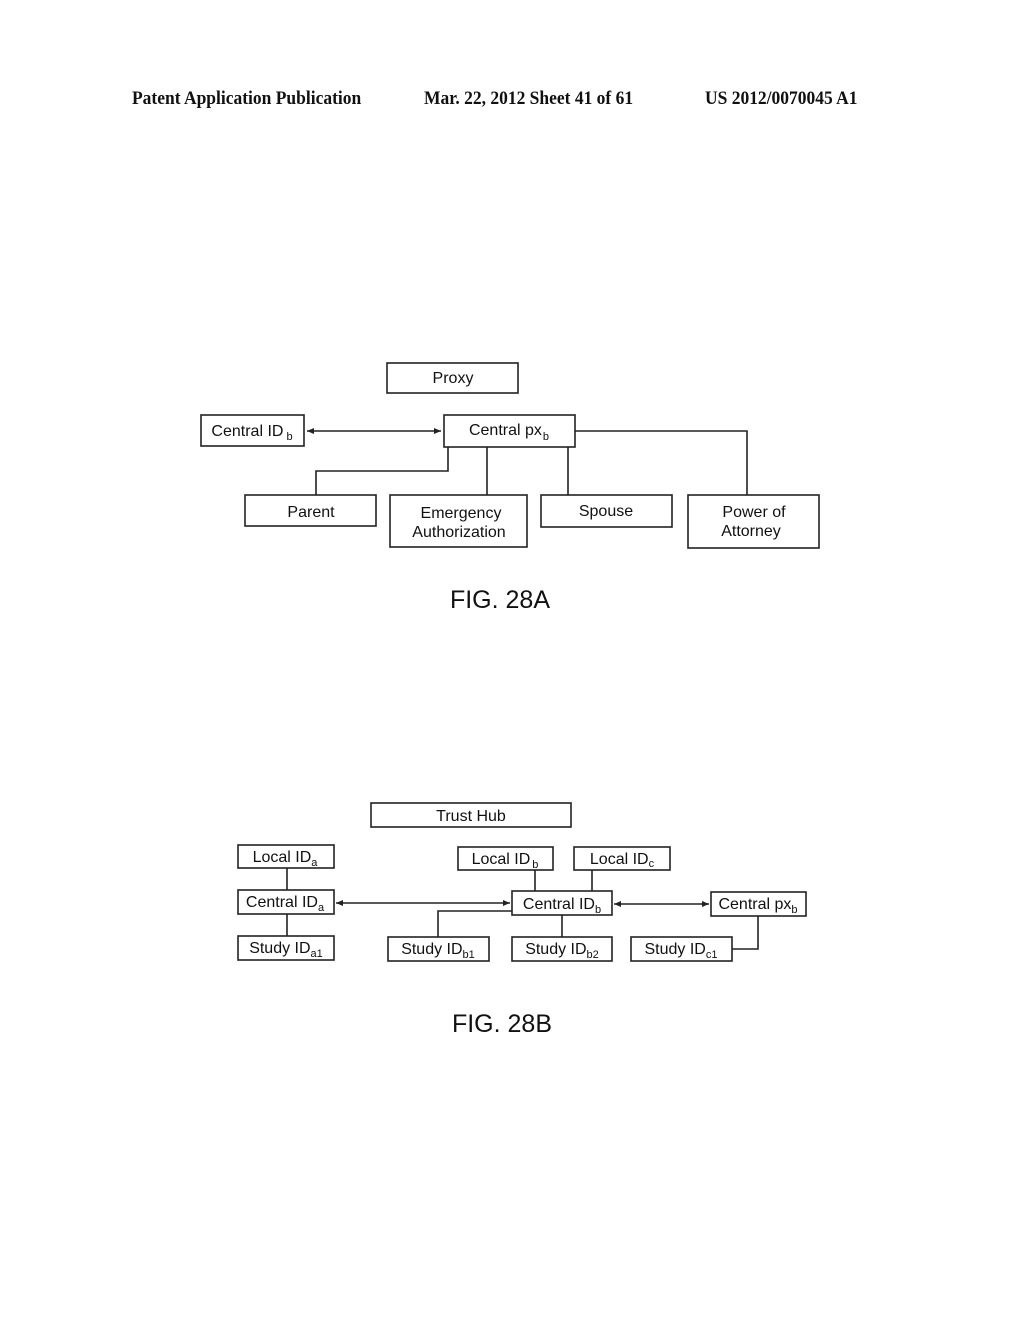 Image resolution: width=1024 pixels, height=1320 pixels. I want to click on fig-28b-caption: FIG. 28B, so click(502, 1024).